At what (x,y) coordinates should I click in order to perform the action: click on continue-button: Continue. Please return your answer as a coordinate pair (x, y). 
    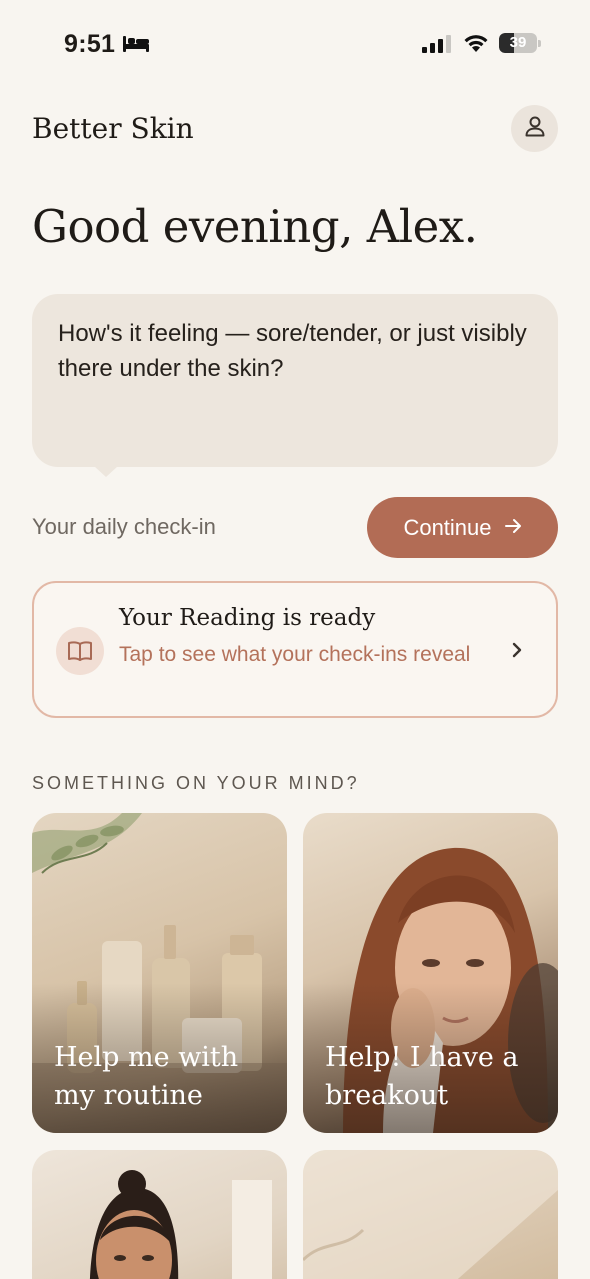
    Looking at the image, I should click on (462, 527).